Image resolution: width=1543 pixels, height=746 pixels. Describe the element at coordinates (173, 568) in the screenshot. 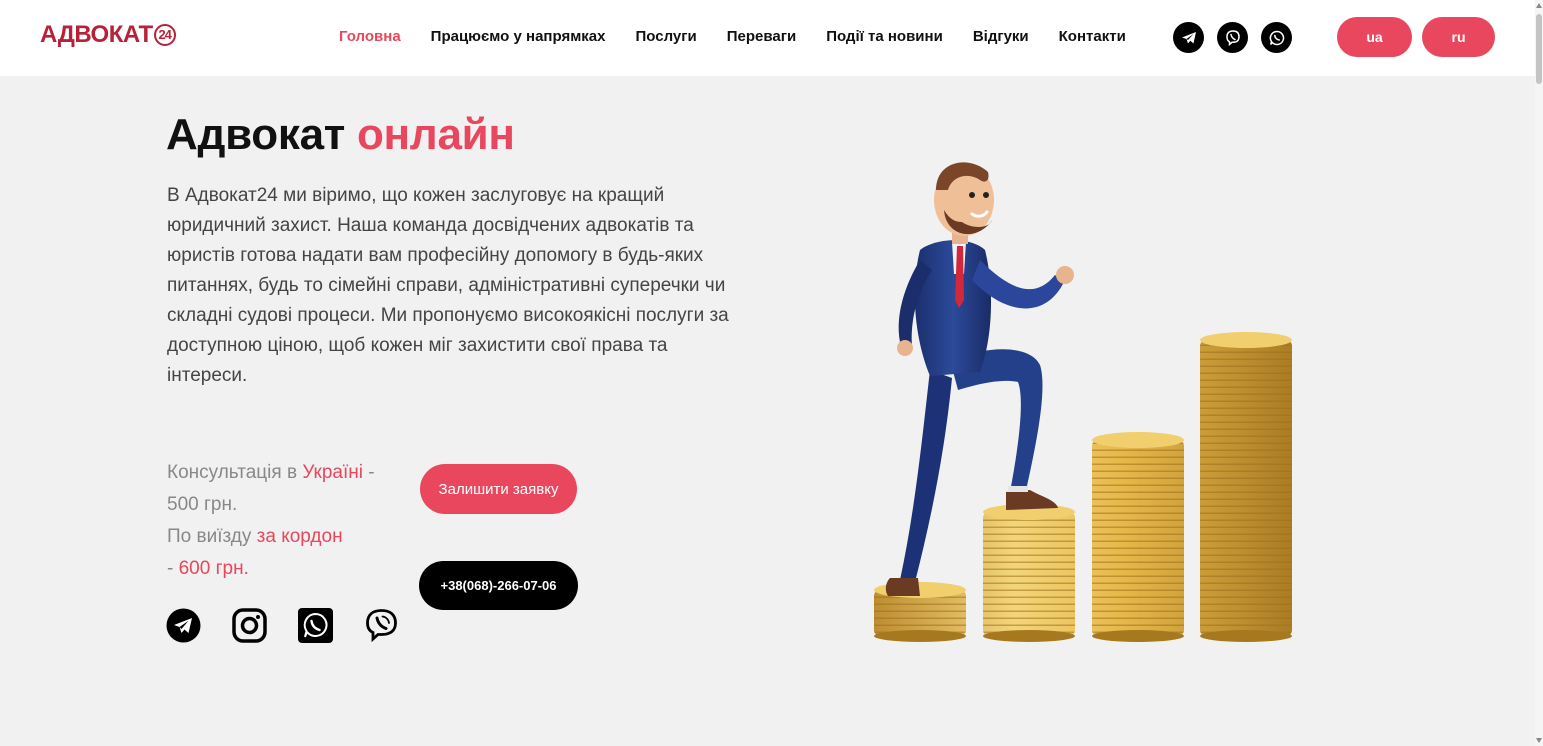

I see `consult-abroad-dash: -` at that location.